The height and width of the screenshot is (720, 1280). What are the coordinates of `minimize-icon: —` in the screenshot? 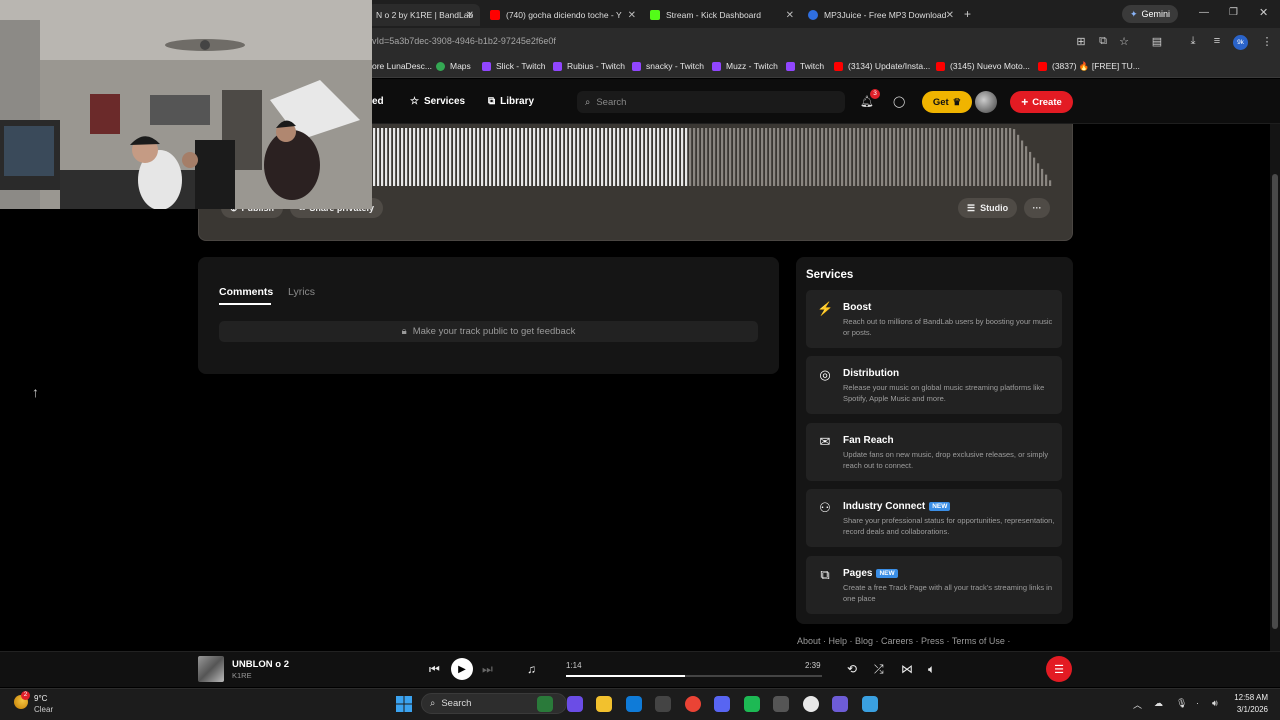 It's located at (1204, 12).